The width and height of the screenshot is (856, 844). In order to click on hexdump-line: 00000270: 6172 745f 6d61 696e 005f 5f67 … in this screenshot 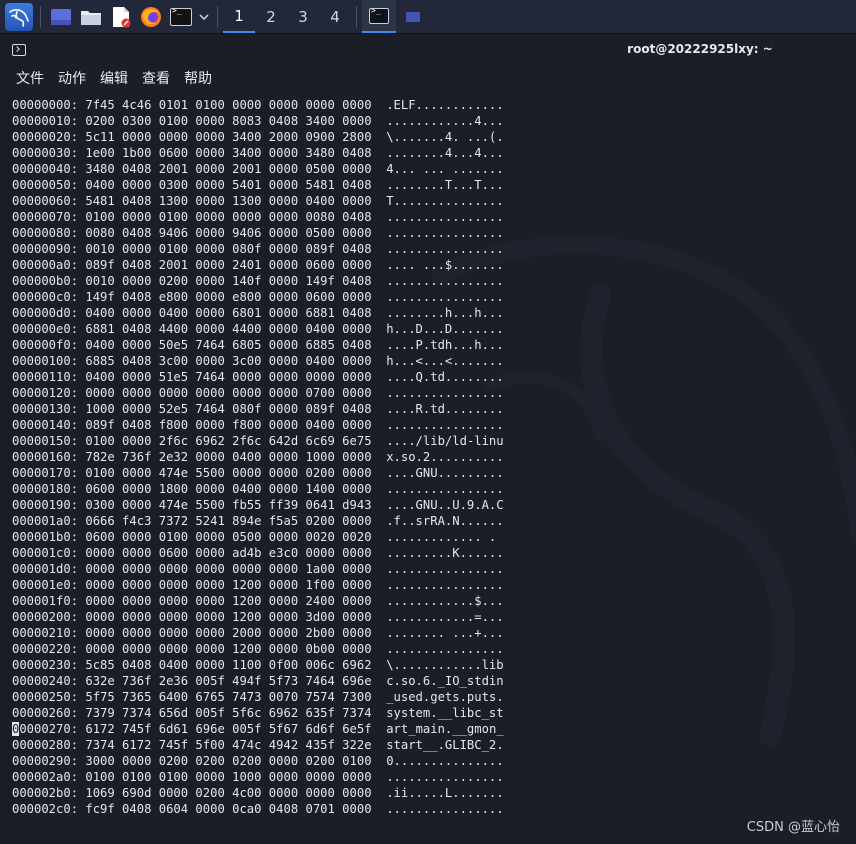, I will do `click(258, 729)`.